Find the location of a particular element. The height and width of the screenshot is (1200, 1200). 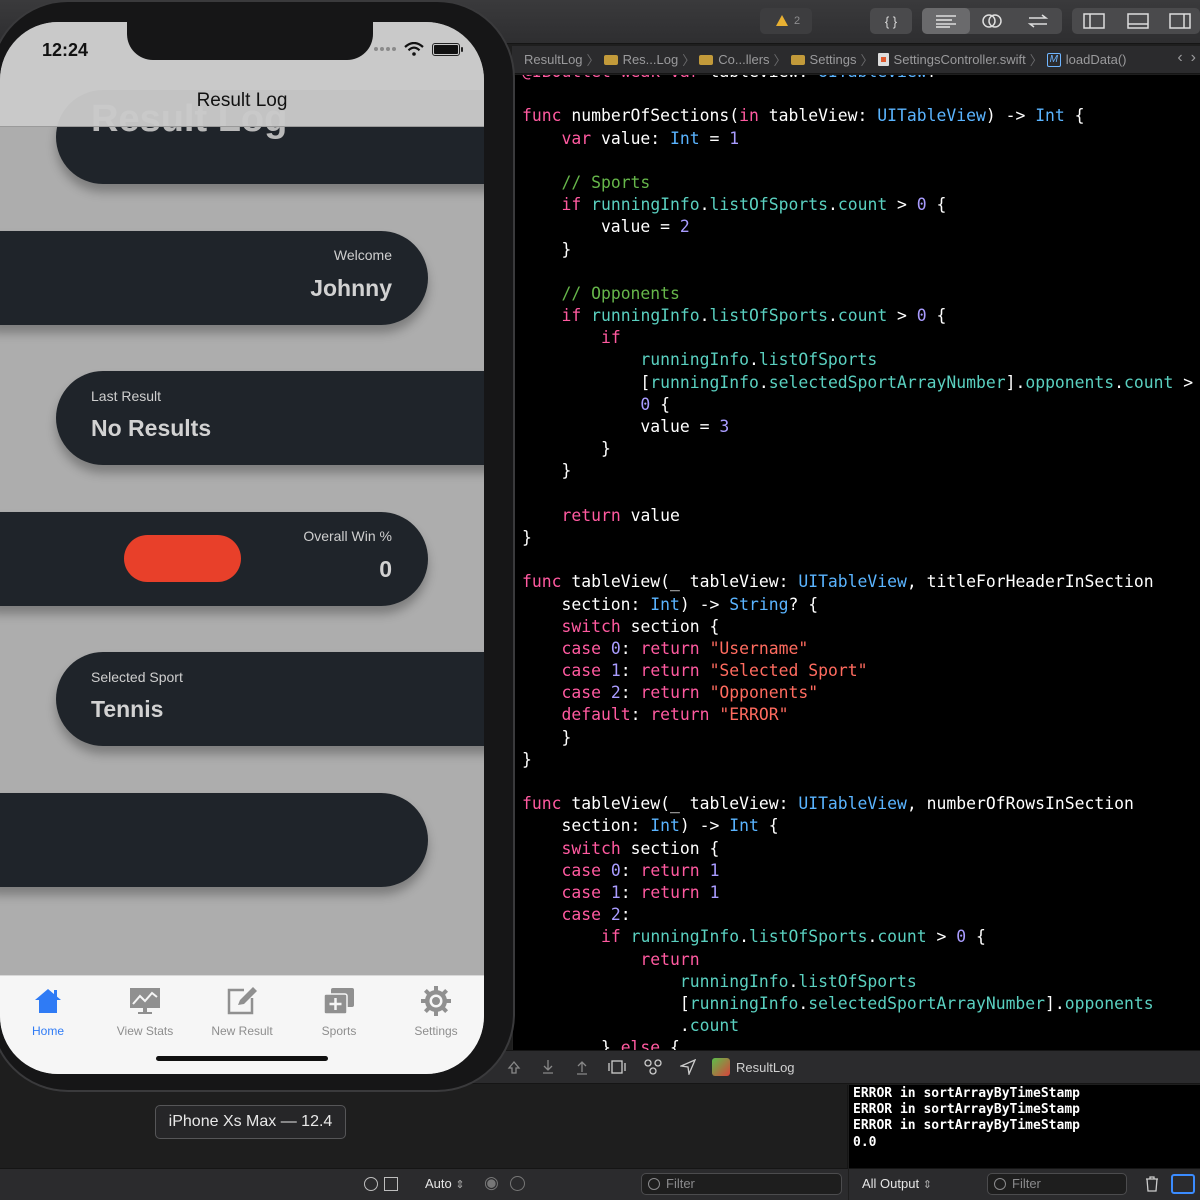

win-action-button is located at coordinates (182, 558).